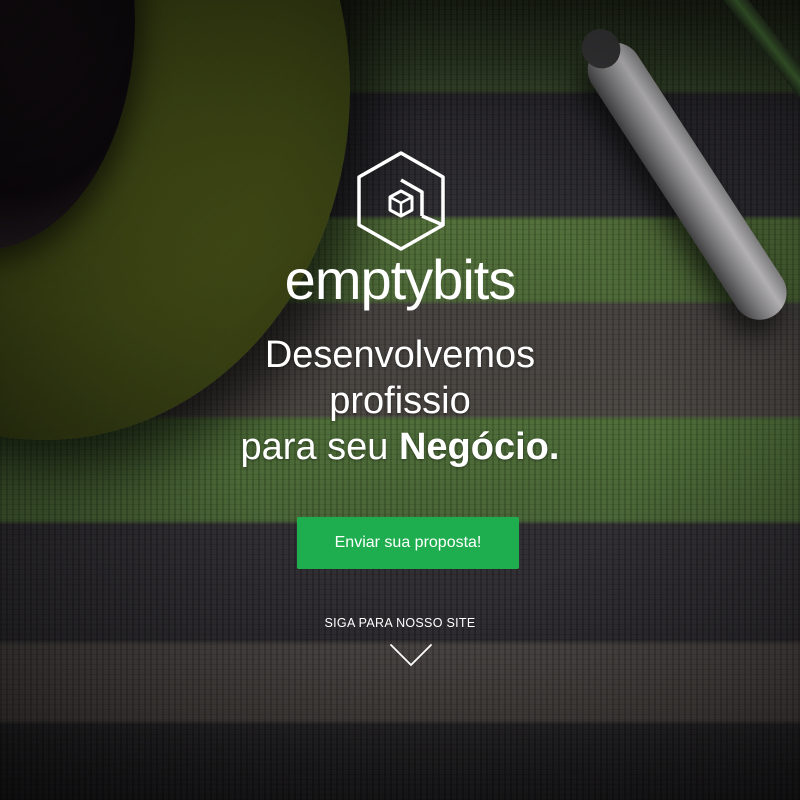  I want to click on brand-name-light: empty, so click(358, 279).